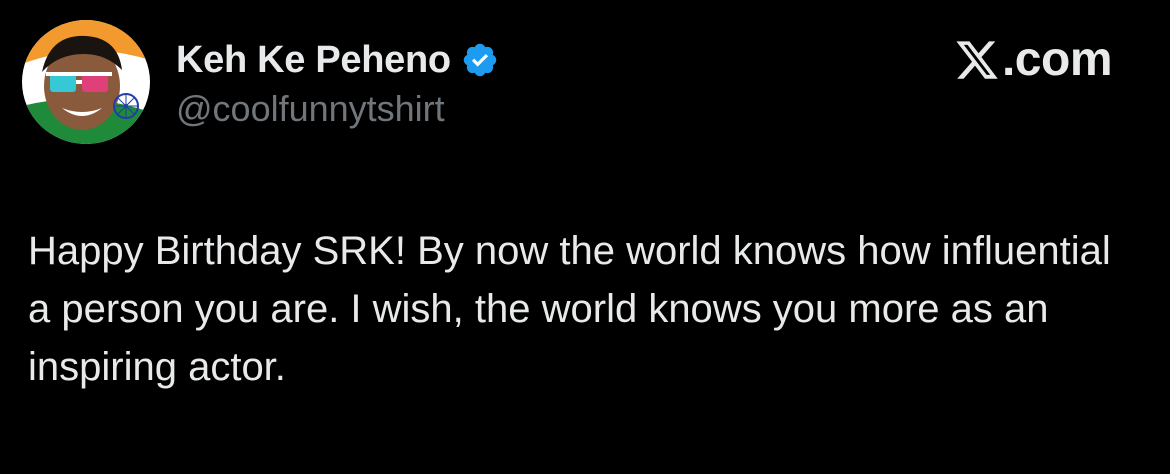  I want to click on x-logo-icon, so click(977, 60).